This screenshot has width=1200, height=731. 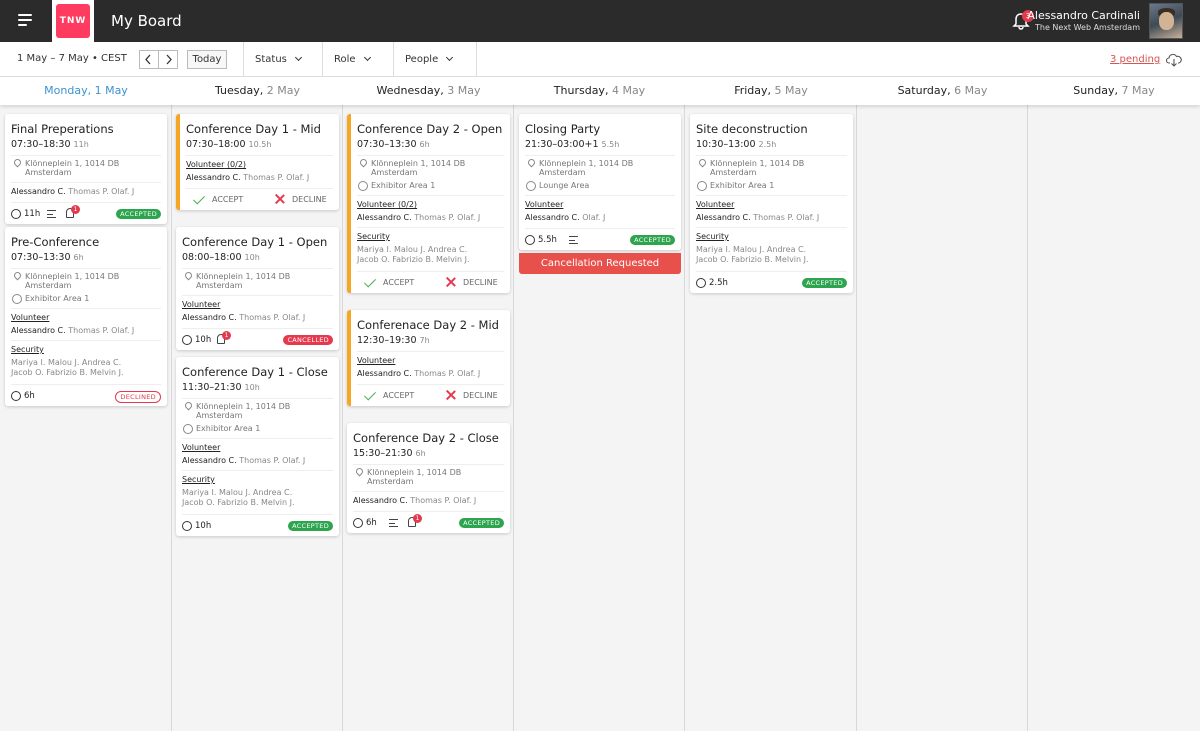 What do you see at coordinates (308, 340) in the screenshot?
I see `status-badge: CANCELLED` at bounding box center [308, 340].